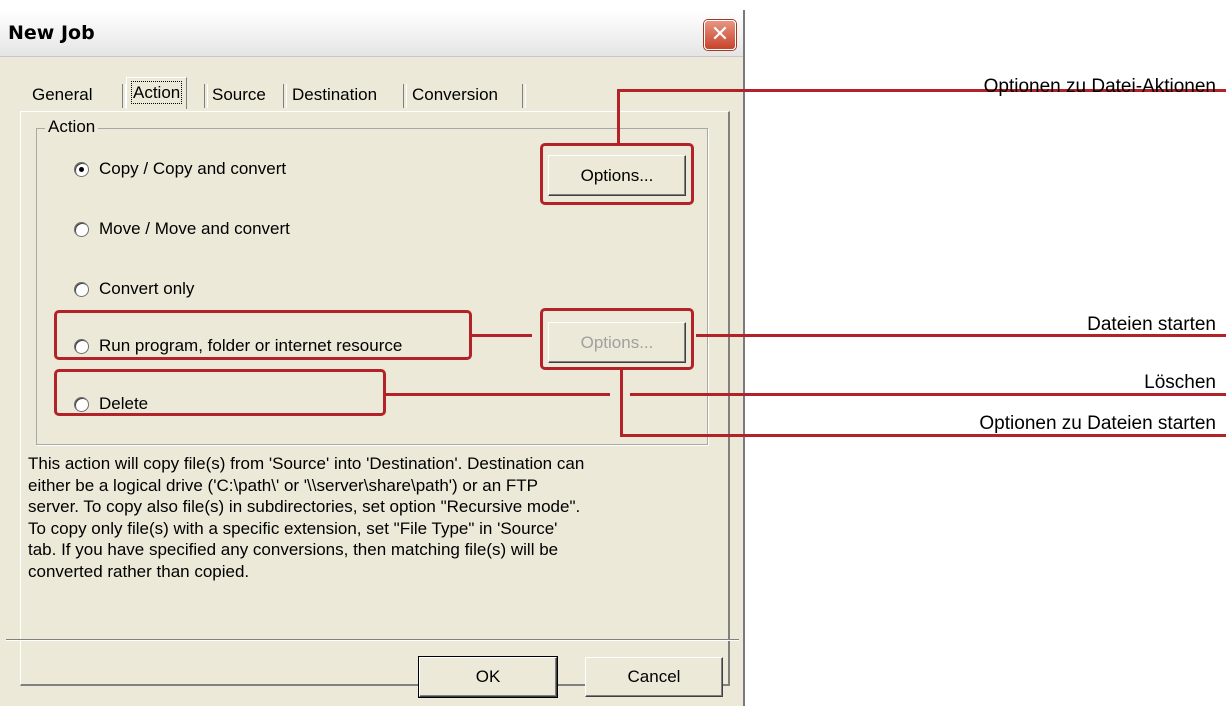 Image resolution: width=1226 pixels, height=706 pixels. What do you see at coordinates (1151, 324) in the screenshot?
I see `annotation-start-files: Dateien starten` at bounding box center [1151, 324].